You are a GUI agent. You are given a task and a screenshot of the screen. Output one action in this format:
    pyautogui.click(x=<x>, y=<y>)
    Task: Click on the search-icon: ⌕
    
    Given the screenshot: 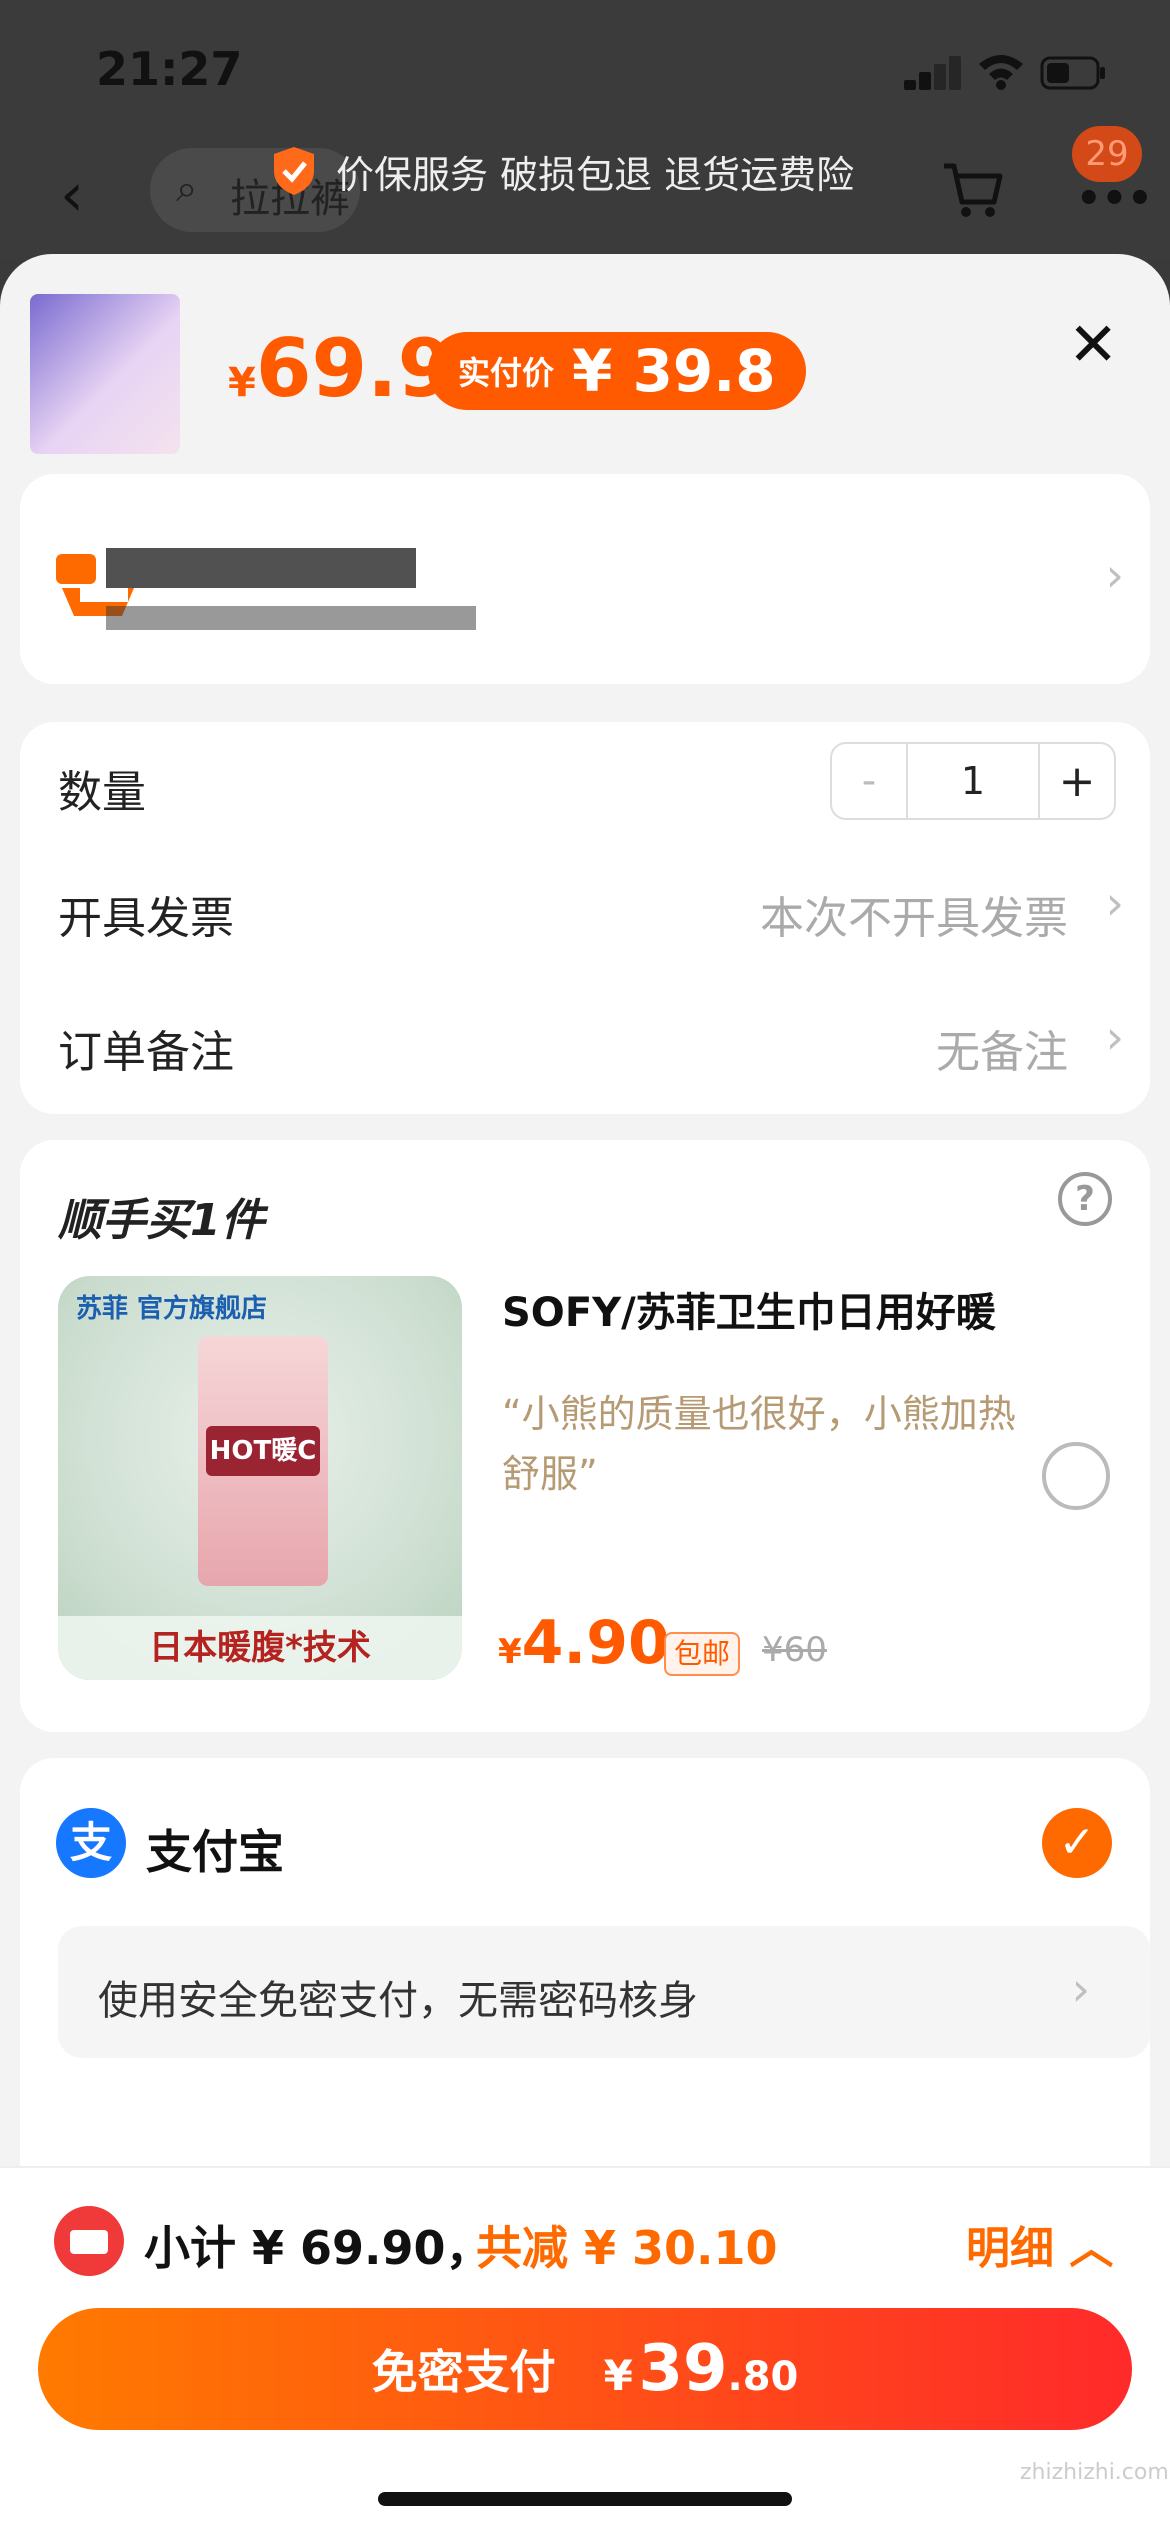 What is the action you would take?
    pyautogui.click(x=187, y=188)
    